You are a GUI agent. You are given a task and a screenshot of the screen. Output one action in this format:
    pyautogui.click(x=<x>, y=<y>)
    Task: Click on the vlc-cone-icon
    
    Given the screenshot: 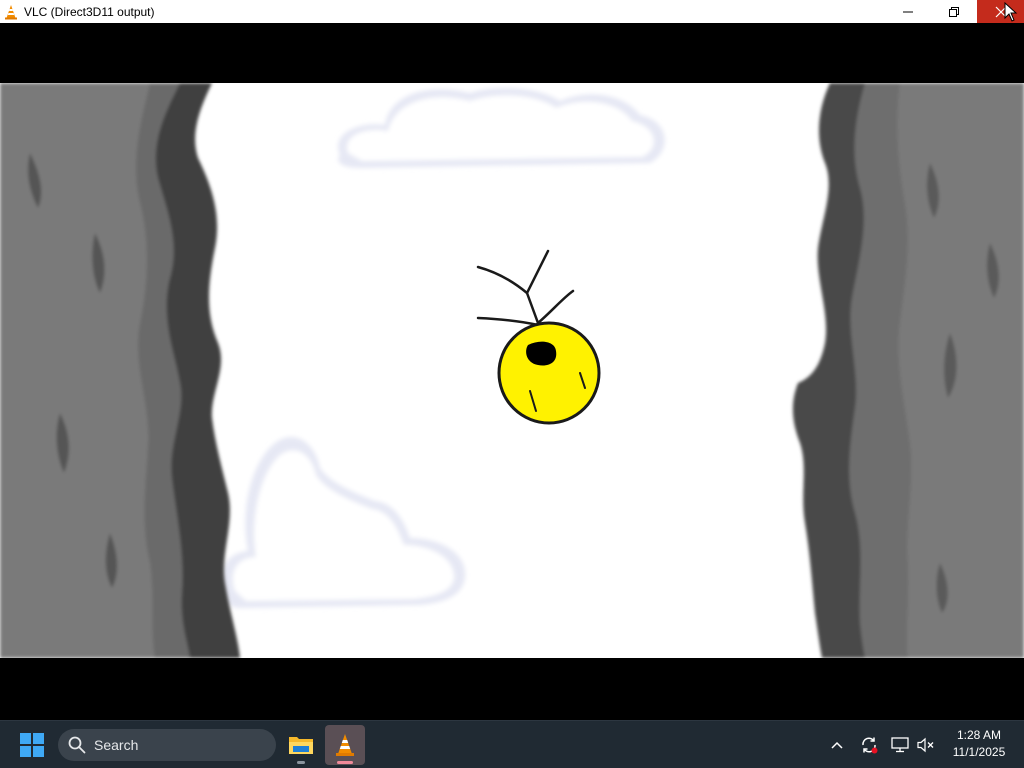 What is the action you would take?
    pyautogui.click(x=11, y=11)
    